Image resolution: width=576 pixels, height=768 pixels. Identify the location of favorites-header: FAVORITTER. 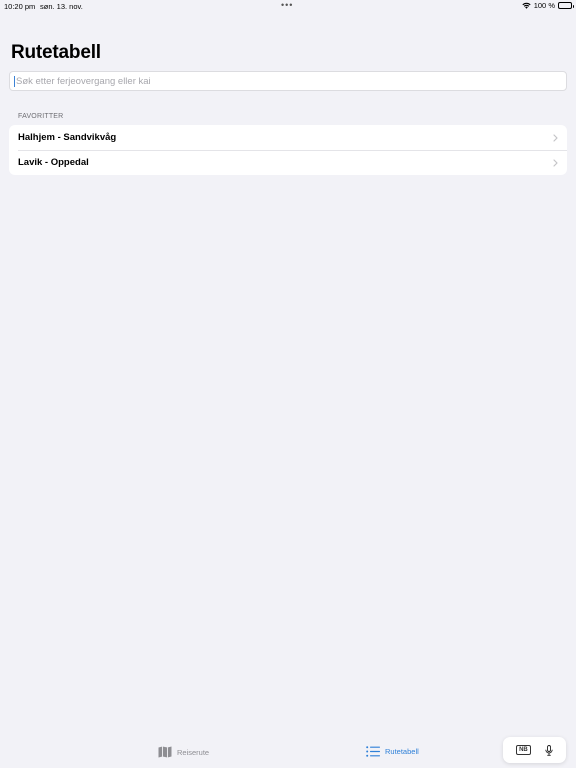
(41, 116).